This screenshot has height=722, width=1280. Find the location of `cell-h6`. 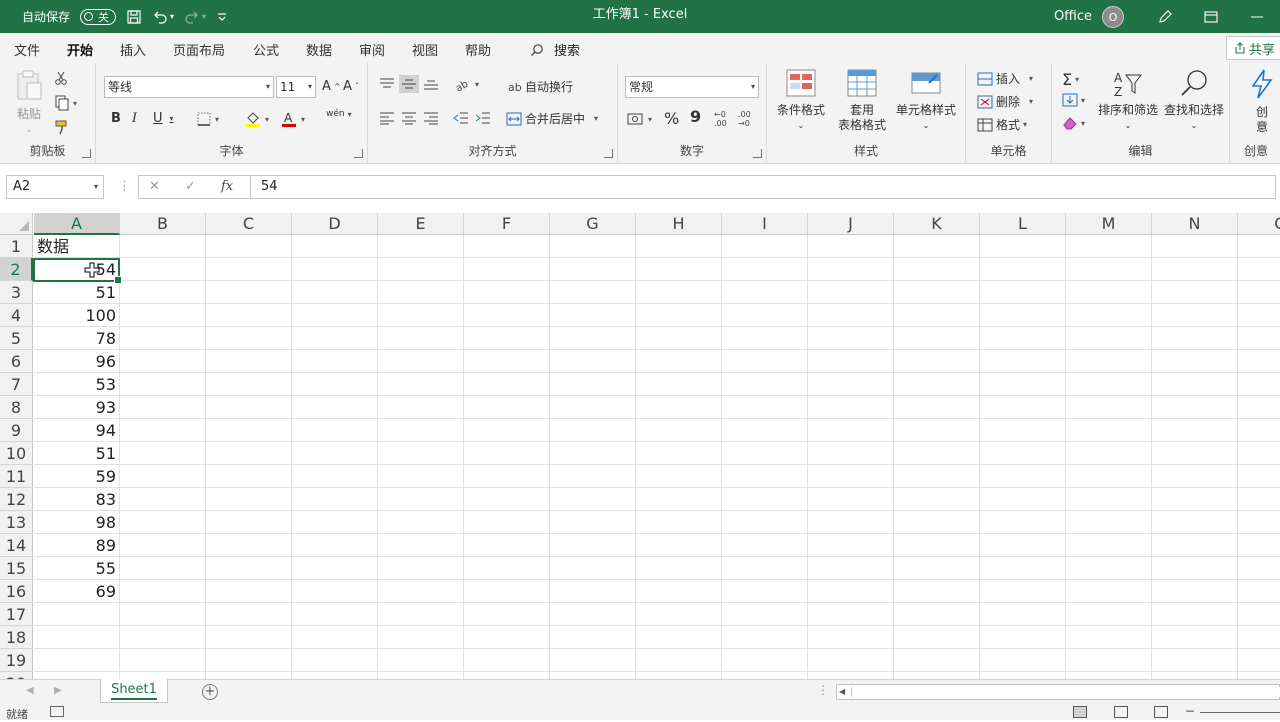

cell-h6 is located at coordinates (679, 361).